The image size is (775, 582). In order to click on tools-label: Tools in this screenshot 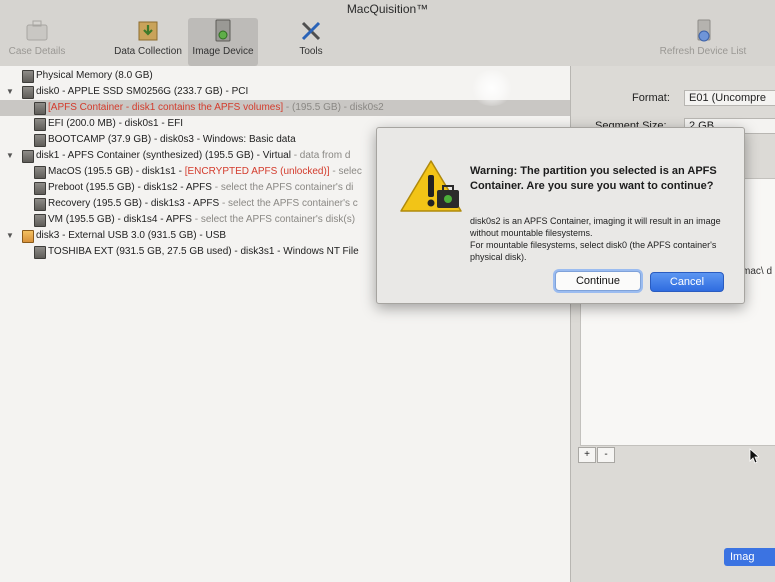, I will do `click(311, 51)`.